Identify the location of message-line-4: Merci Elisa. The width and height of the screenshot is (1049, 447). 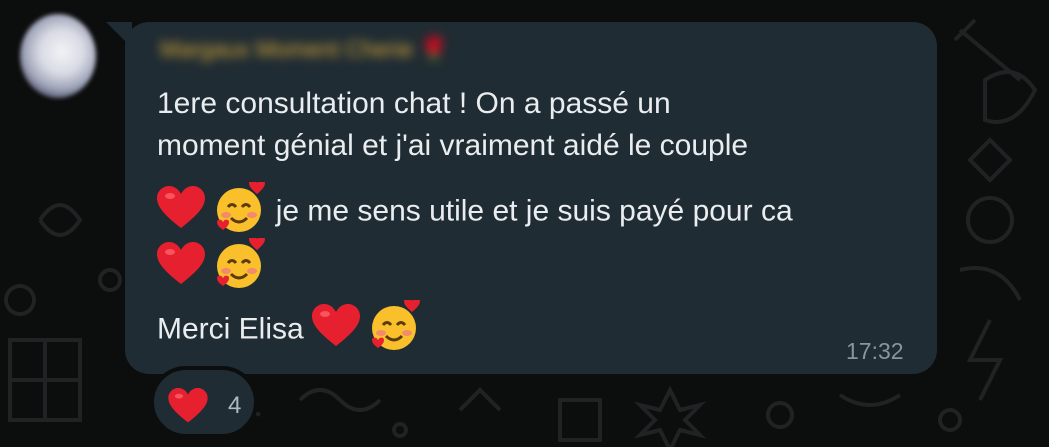
(230, 329).